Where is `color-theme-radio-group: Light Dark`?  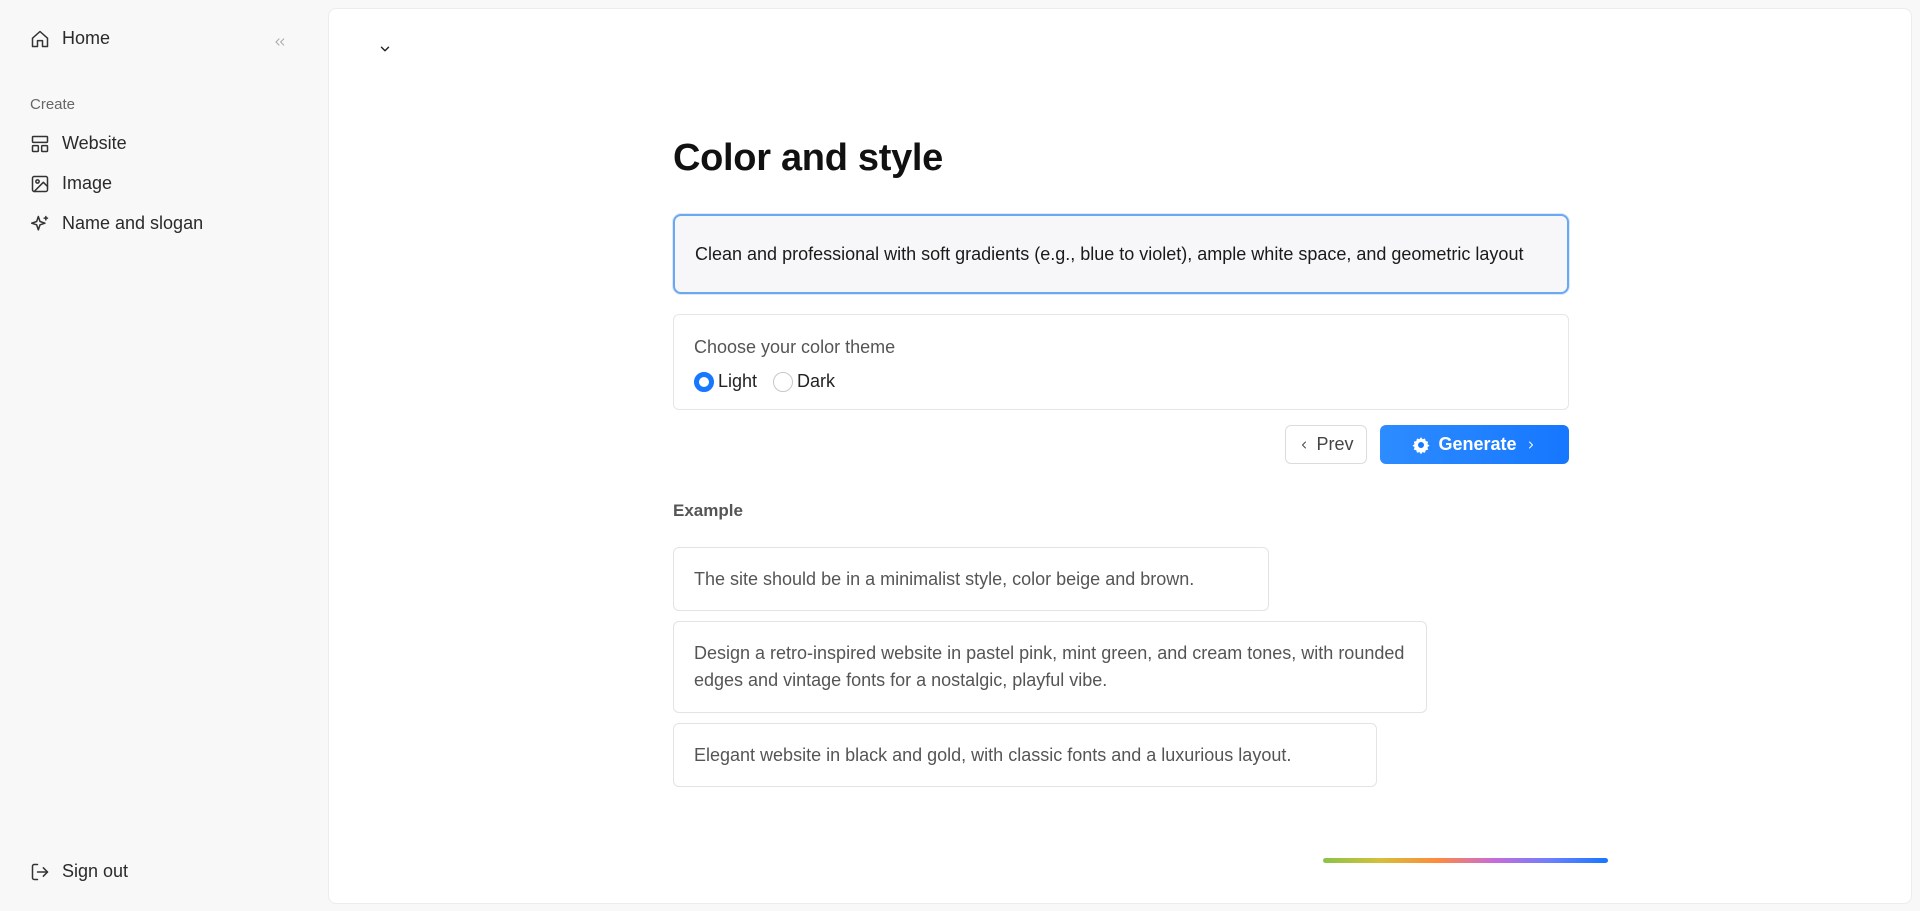
color-theme-radio-group: Light Dark is located at coordinates (772, 381).